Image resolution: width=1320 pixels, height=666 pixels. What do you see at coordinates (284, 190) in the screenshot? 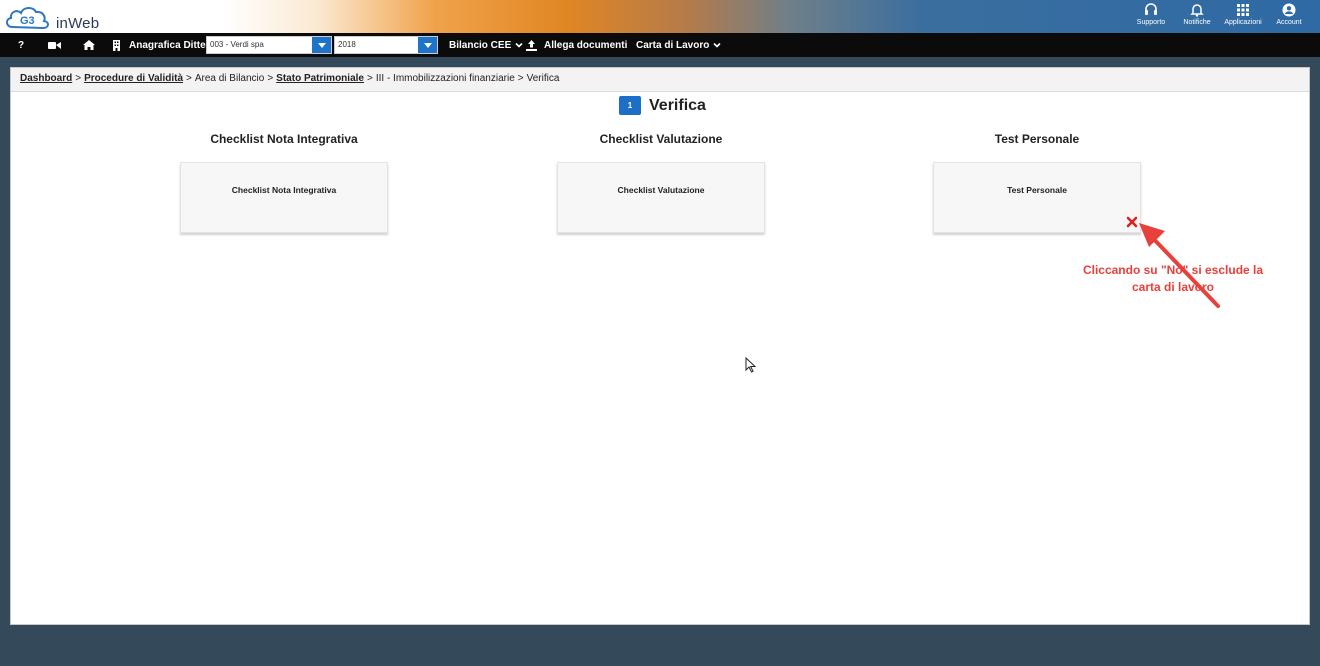
I see `card-label: Checklist Nota Integrativa` at bounding box center [284, 190].